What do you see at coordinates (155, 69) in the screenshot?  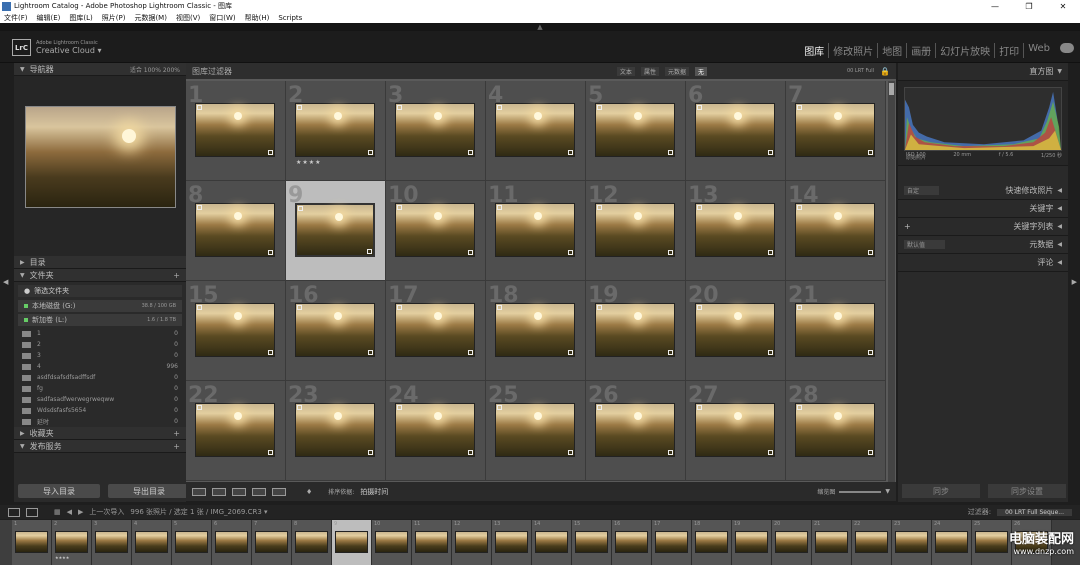 I see `navigator-zoom: 适合 100% 200%` at bounding box center [155, 69].